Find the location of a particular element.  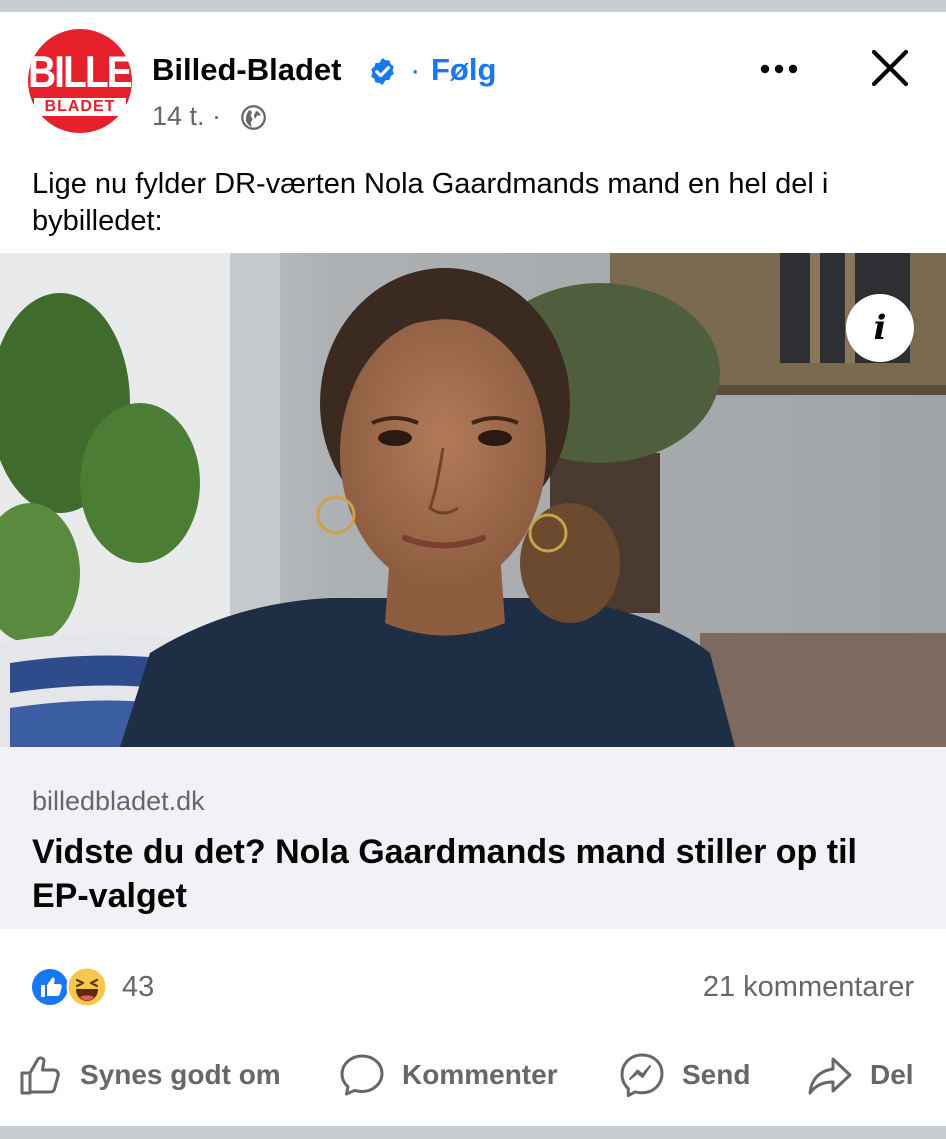

like-button: Synes godt om is located at coordinates (148, 1075).